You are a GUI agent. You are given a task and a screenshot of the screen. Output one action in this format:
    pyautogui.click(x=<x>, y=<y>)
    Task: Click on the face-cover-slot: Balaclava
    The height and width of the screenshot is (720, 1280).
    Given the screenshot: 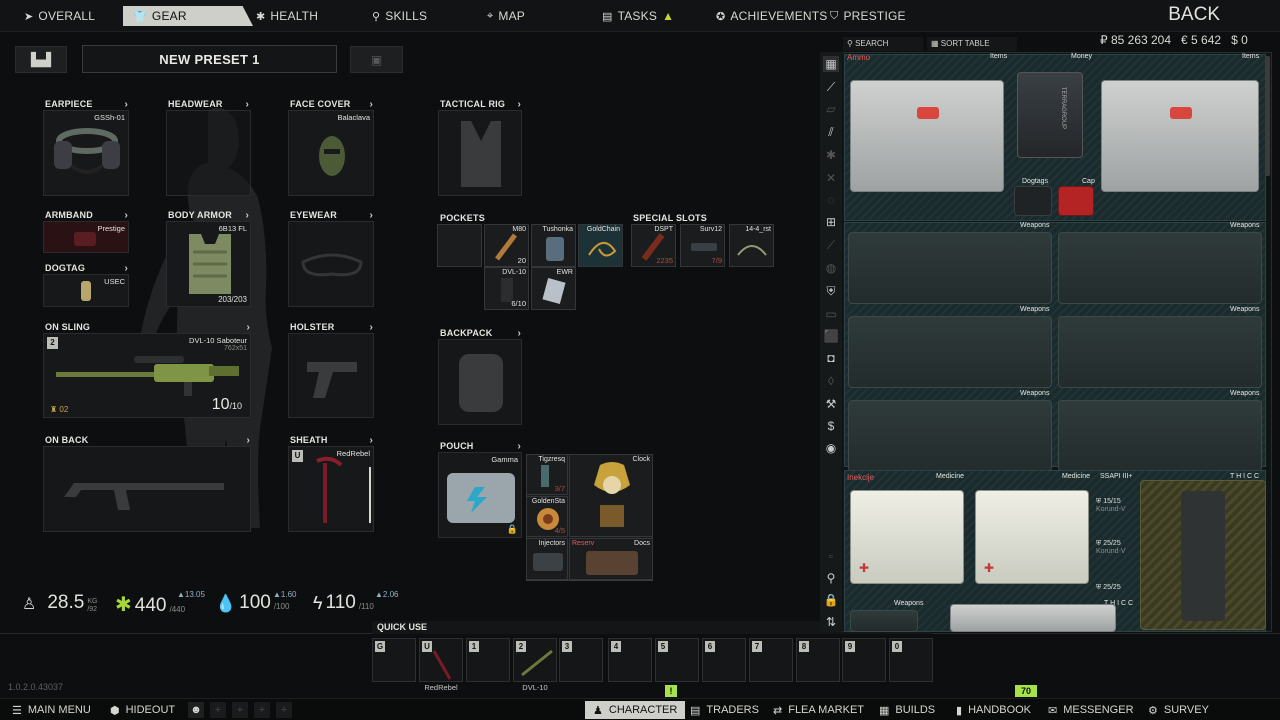 What is the action you would take?
    pyautogui.click(x=331, y=153)
    